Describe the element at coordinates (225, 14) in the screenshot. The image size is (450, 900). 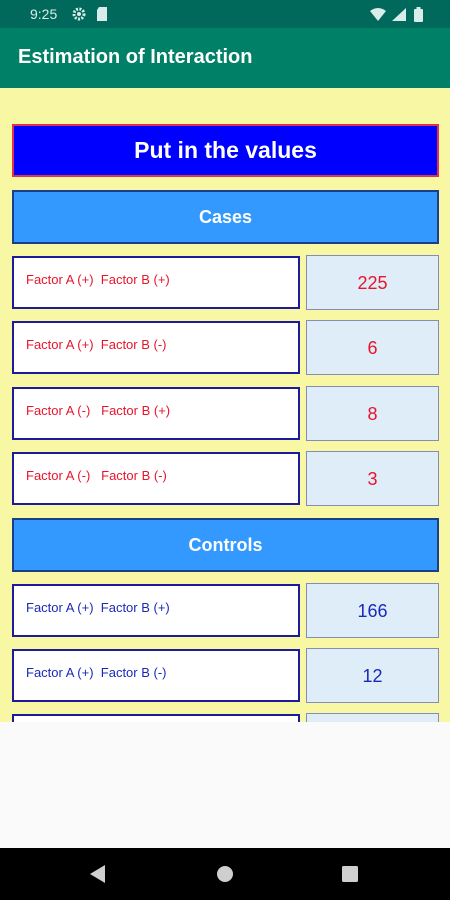
I see `status-bar: 9:25` at that location.